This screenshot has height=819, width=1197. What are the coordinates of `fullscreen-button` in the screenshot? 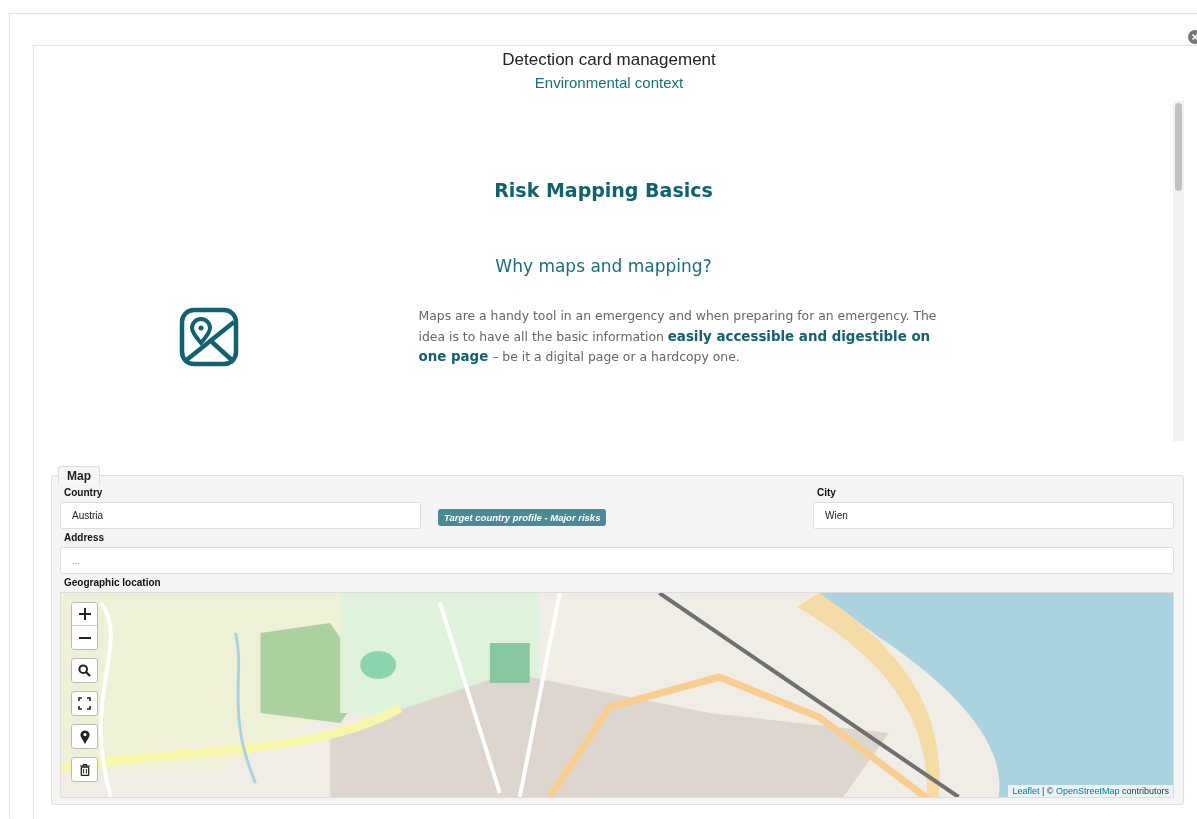 It's located at (84, 703).